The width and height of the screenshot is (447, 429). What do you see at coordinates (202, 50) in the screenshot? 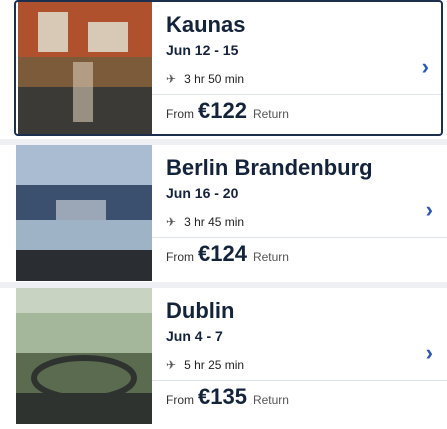
I see `travel-dates: Jun 12 - 15` at bounding box center [202, 50].